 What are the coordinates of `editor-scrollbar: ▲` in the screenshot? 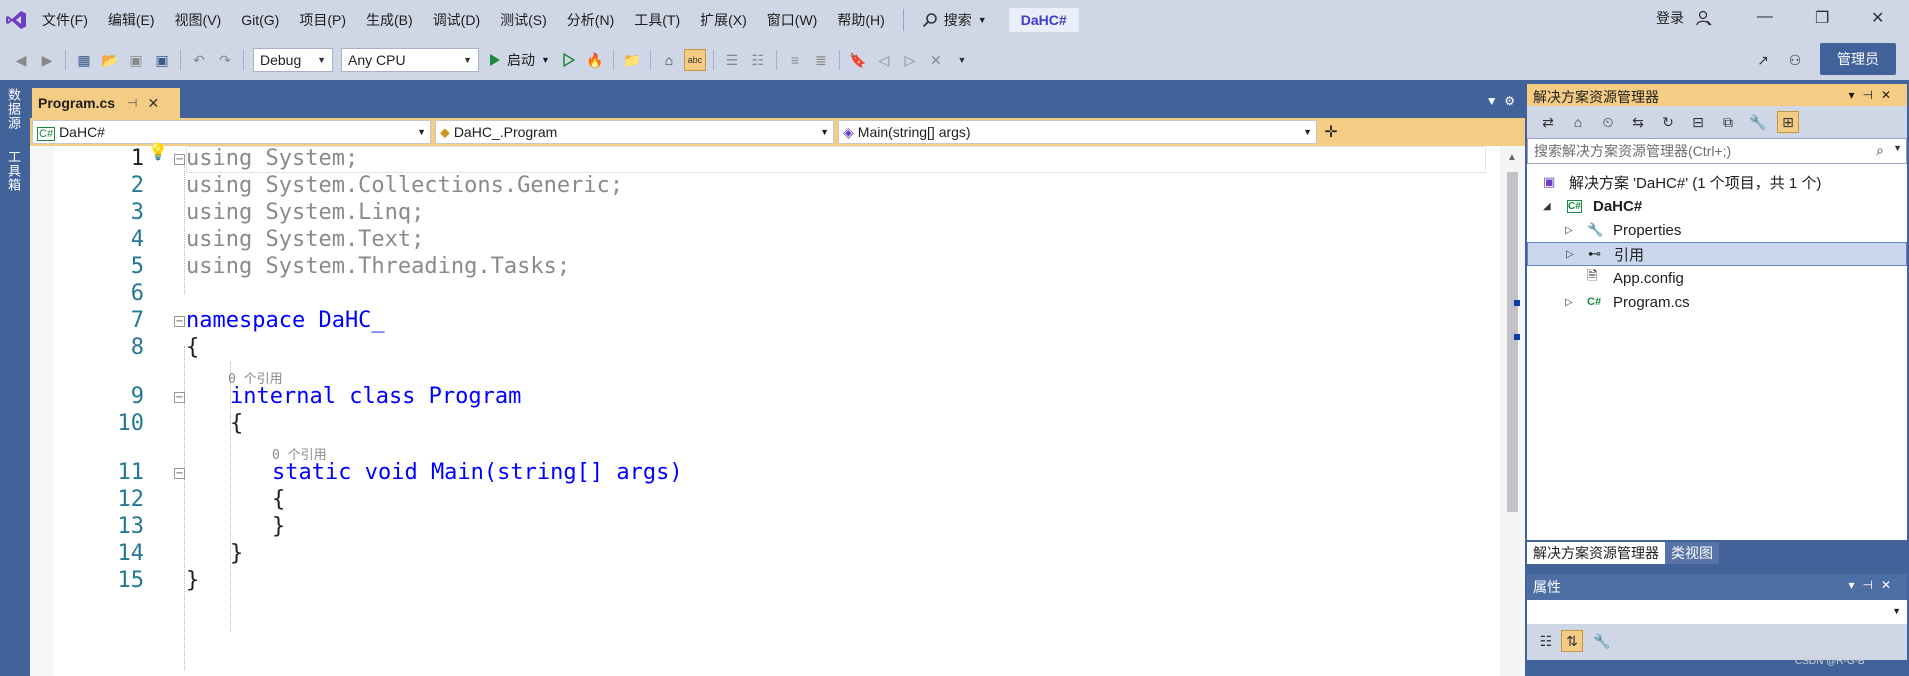 It's located at (1512, 411).